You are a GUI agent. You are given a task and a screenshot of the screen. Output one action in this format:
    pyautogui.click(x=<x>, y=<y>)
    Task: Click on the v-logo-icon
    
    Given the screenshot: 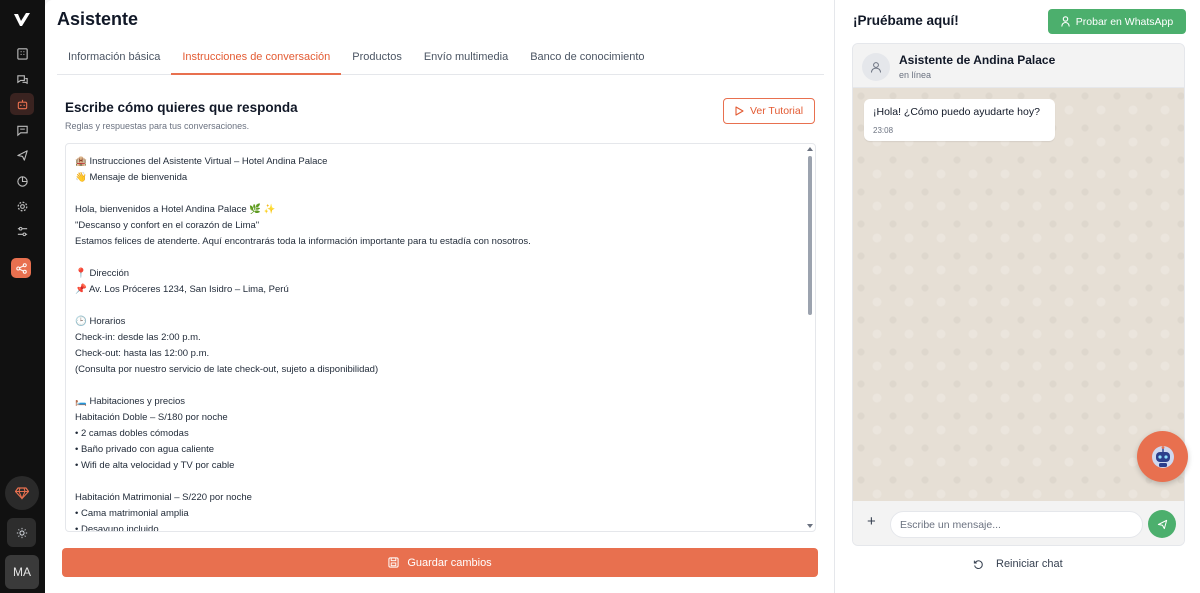 What is the action you would take?
    pyautogui.click(x=22, y=20)
    